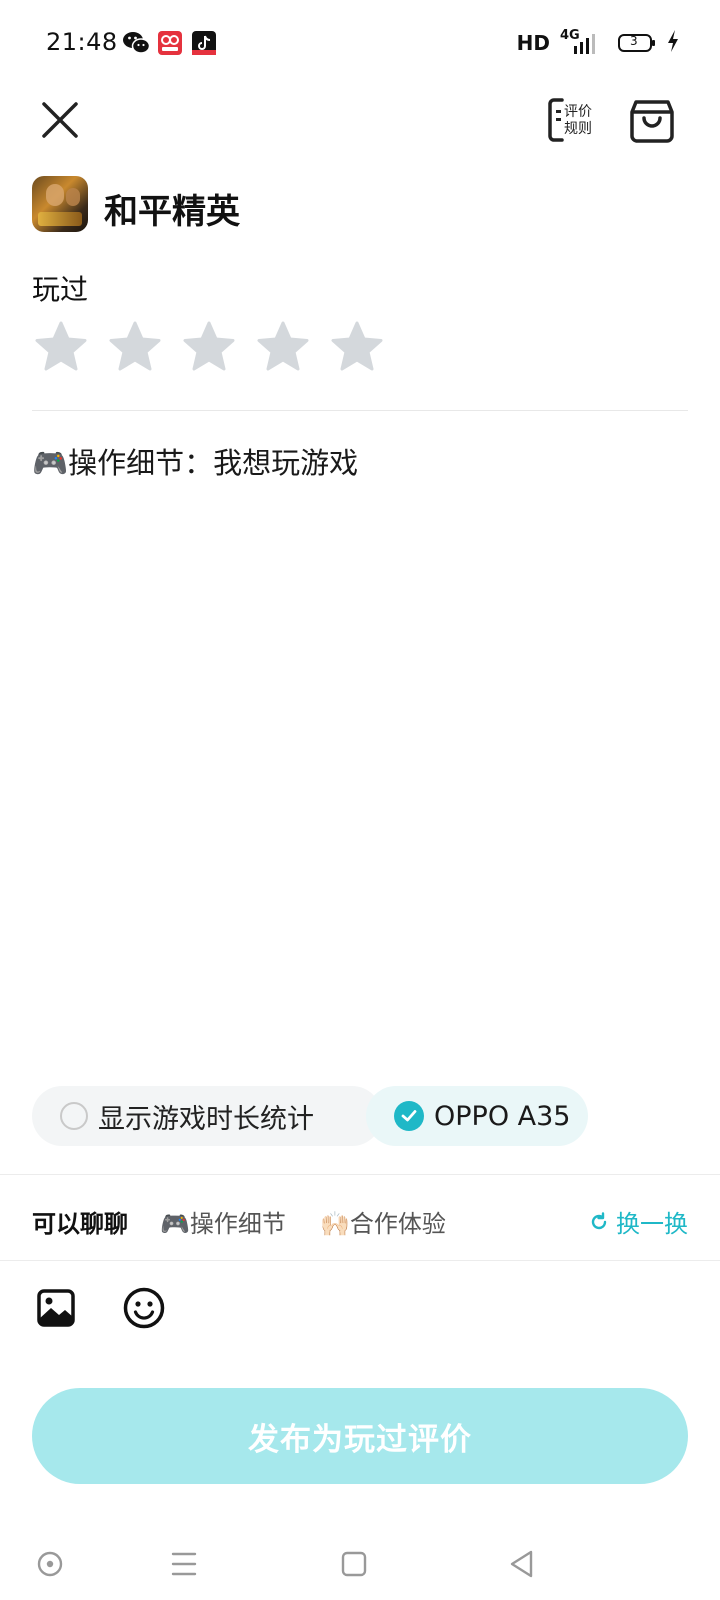 The width and height of the screenshot is (720, 1600). I want to click on star-3-icon, so click(209, 347).